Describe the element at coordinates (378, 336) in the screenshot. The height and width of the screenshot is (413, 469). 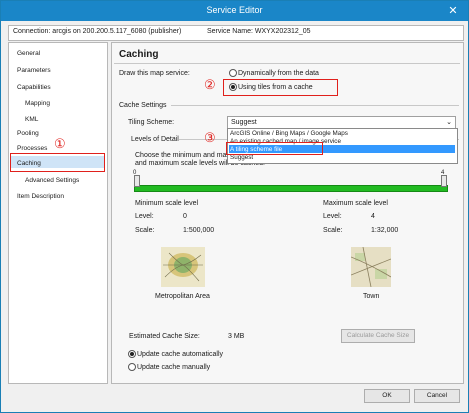
I see `calculate-cache-size-button: Calculate Cache Size` at that location.